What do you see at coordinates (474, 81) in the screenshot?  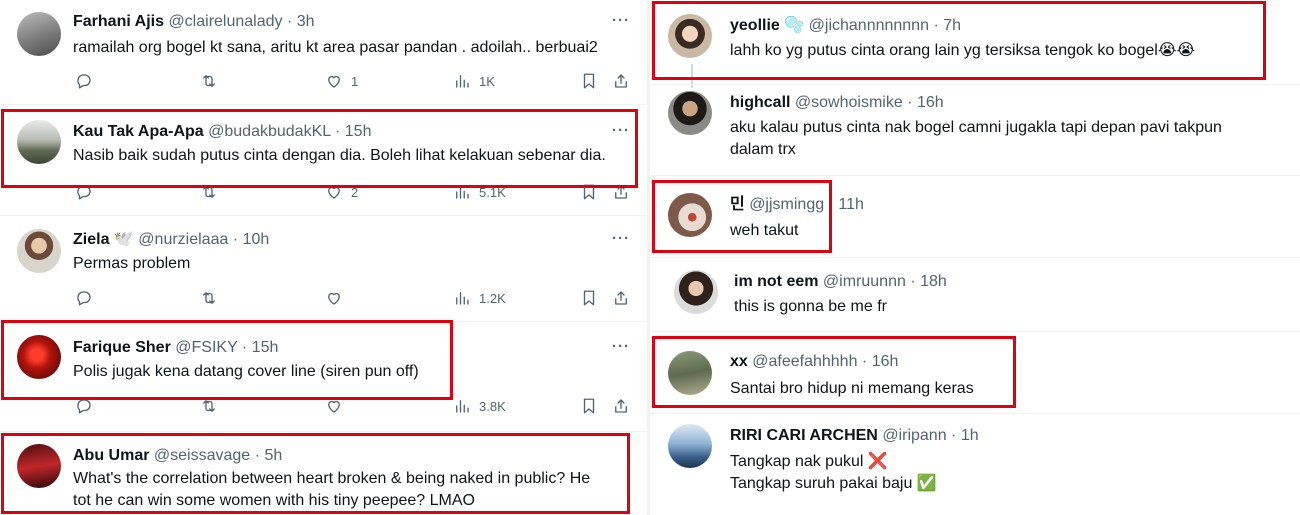 I see `views-button: 1K` at bounding box center [474, 81].